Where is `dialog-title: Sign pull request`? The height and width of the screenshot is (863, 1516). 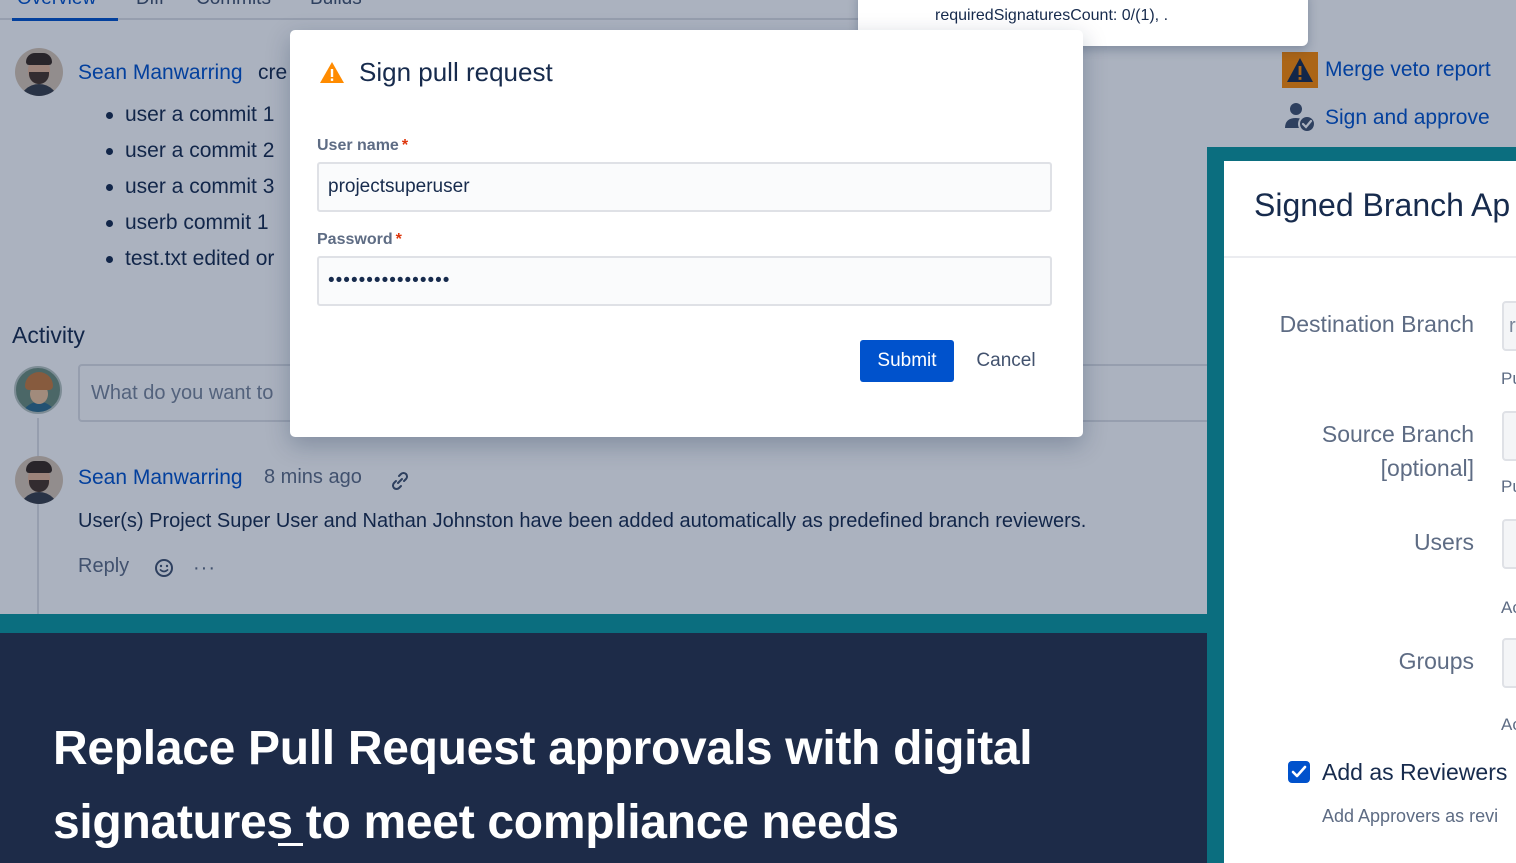
dialog-title: Sign pull request is located at coordinates (456, 72).